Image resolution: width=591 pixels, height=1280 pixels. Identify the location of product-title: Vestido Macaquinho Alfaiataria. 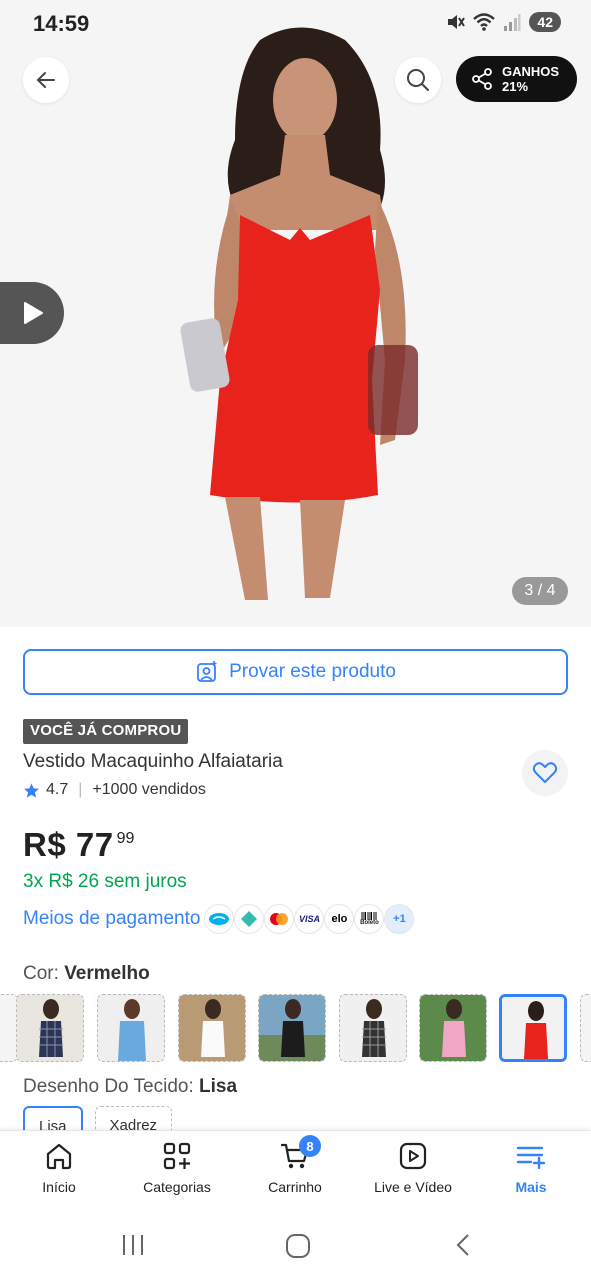
(153, 761).